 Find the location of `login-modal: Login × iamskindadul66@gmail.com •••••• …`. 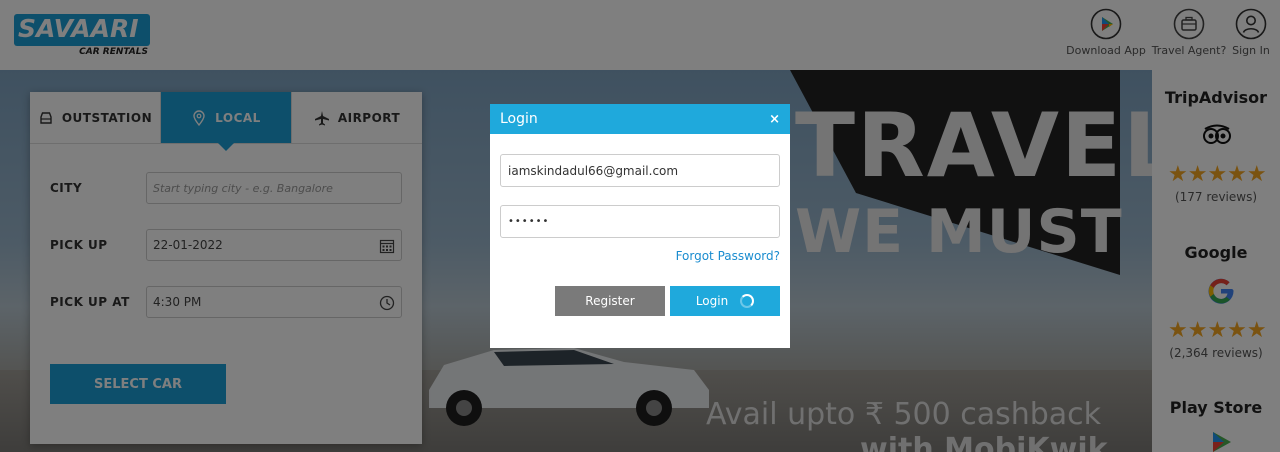

login-modal: Login × iamskindadul66@gmail.com •••••• … is located at coordinates (640, 226).